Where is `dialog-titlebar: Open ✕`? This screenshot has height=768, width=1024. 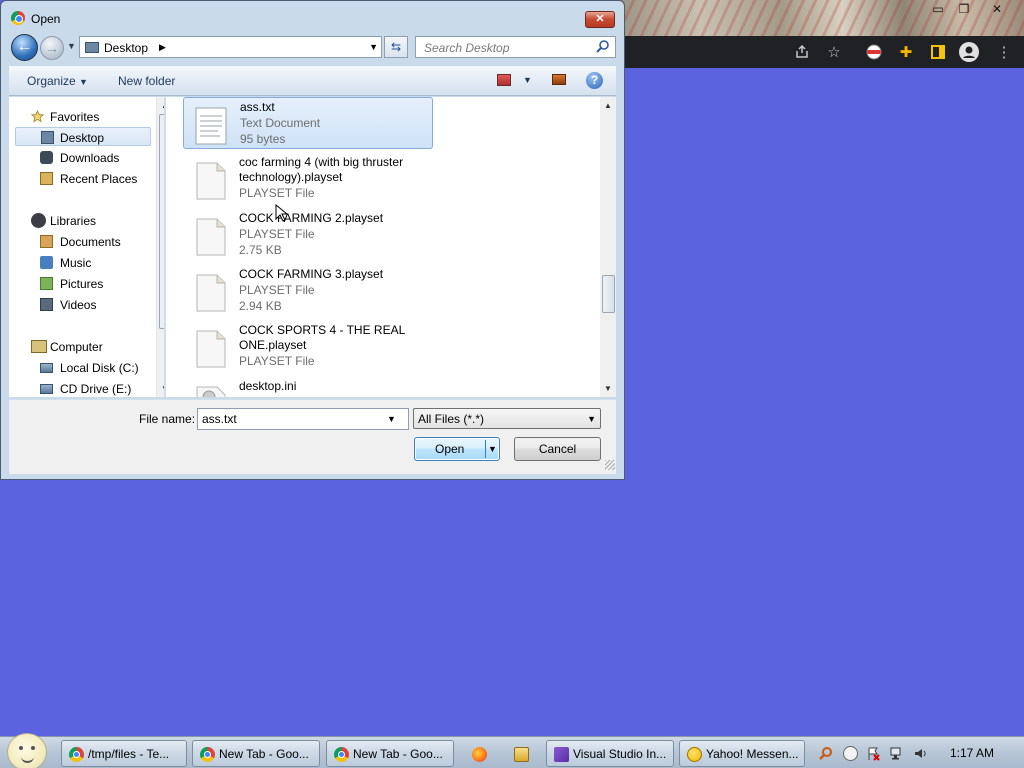
dialog-titlebar: Open ✕ is located at coordinates (312, 18).